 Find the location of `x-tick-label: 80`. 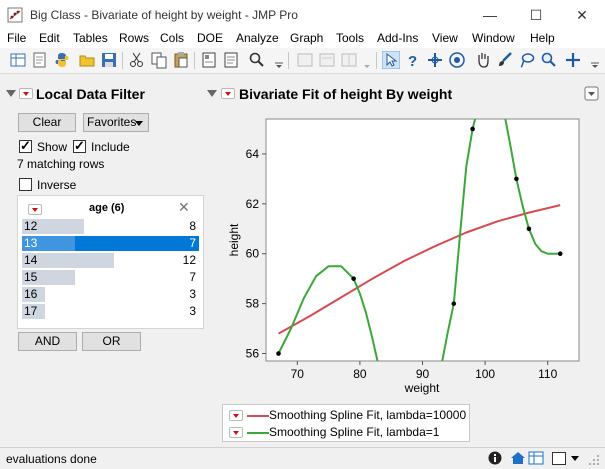

x-tick-label: 80 is located at coordinates (360, 374).